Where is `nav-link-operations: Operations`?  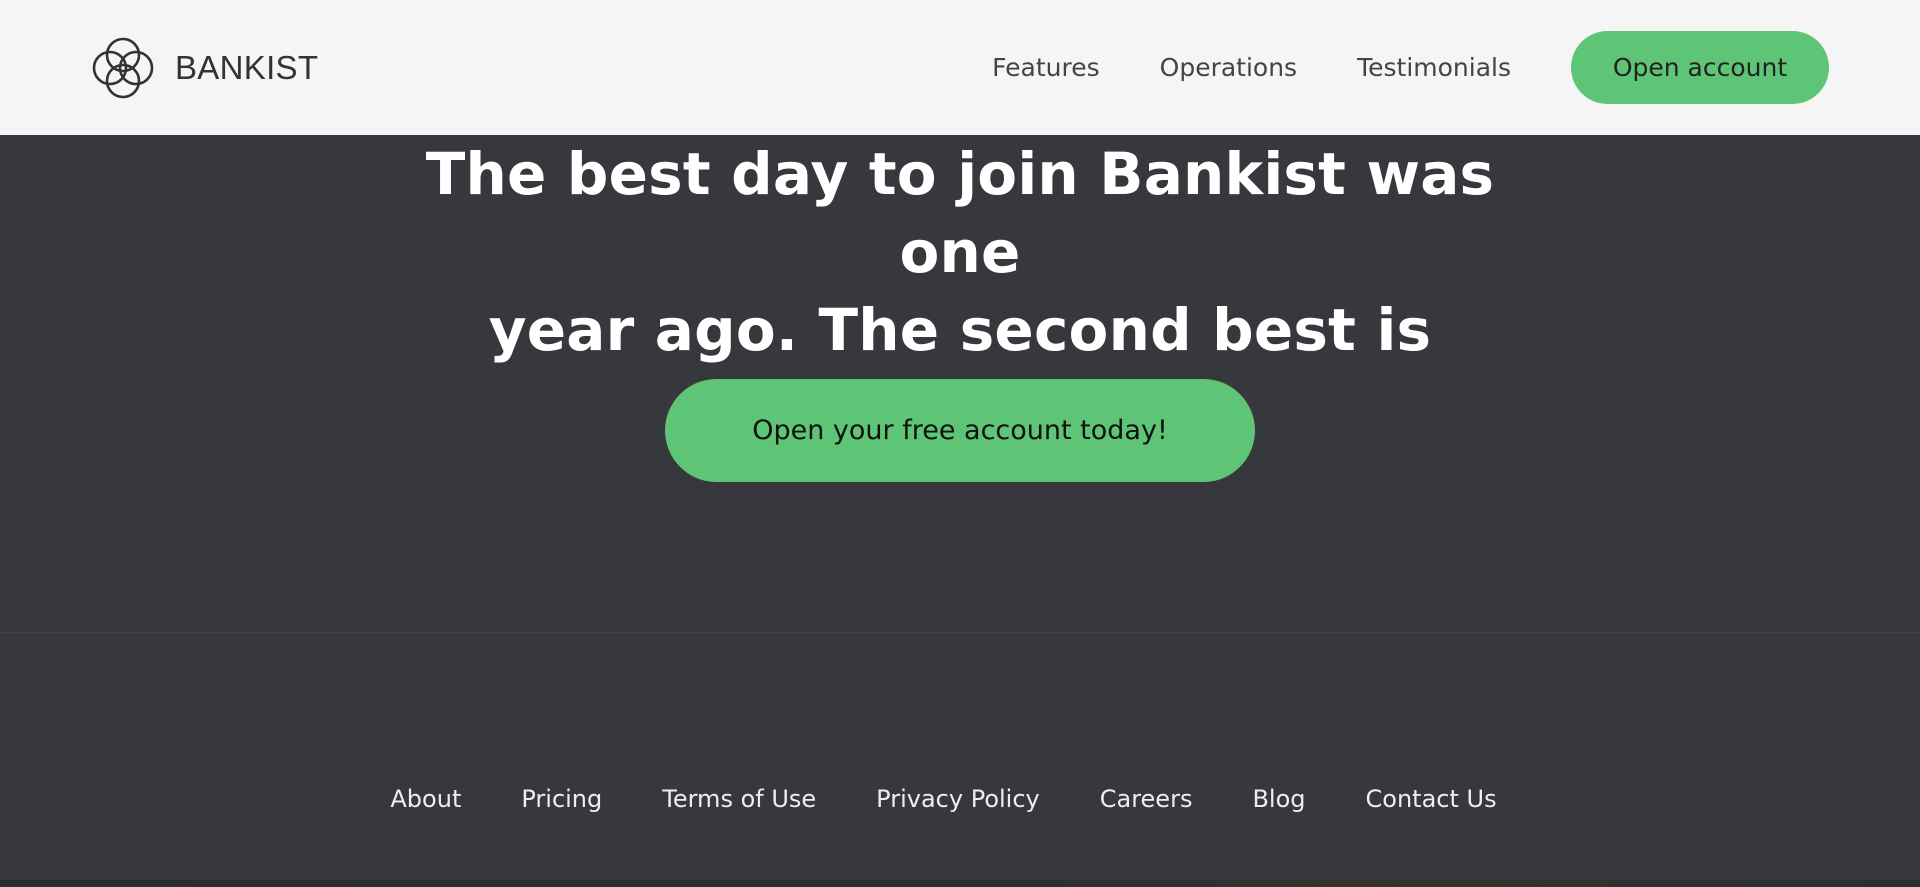
nav-link-operations: Operations is located at coordinates (1228, 68).